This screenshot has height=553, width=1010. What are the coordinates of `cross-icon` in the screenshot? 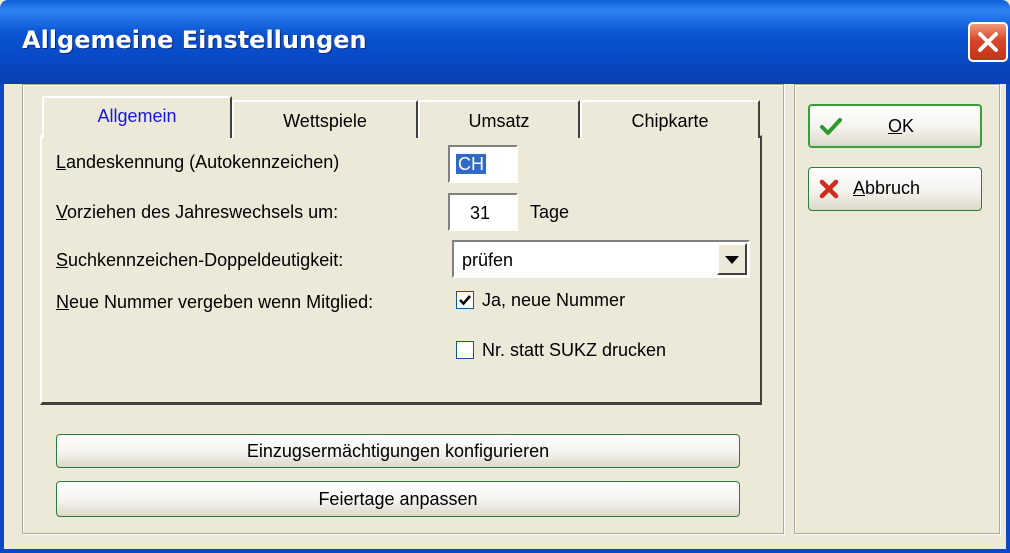 It's located at (829, 189).